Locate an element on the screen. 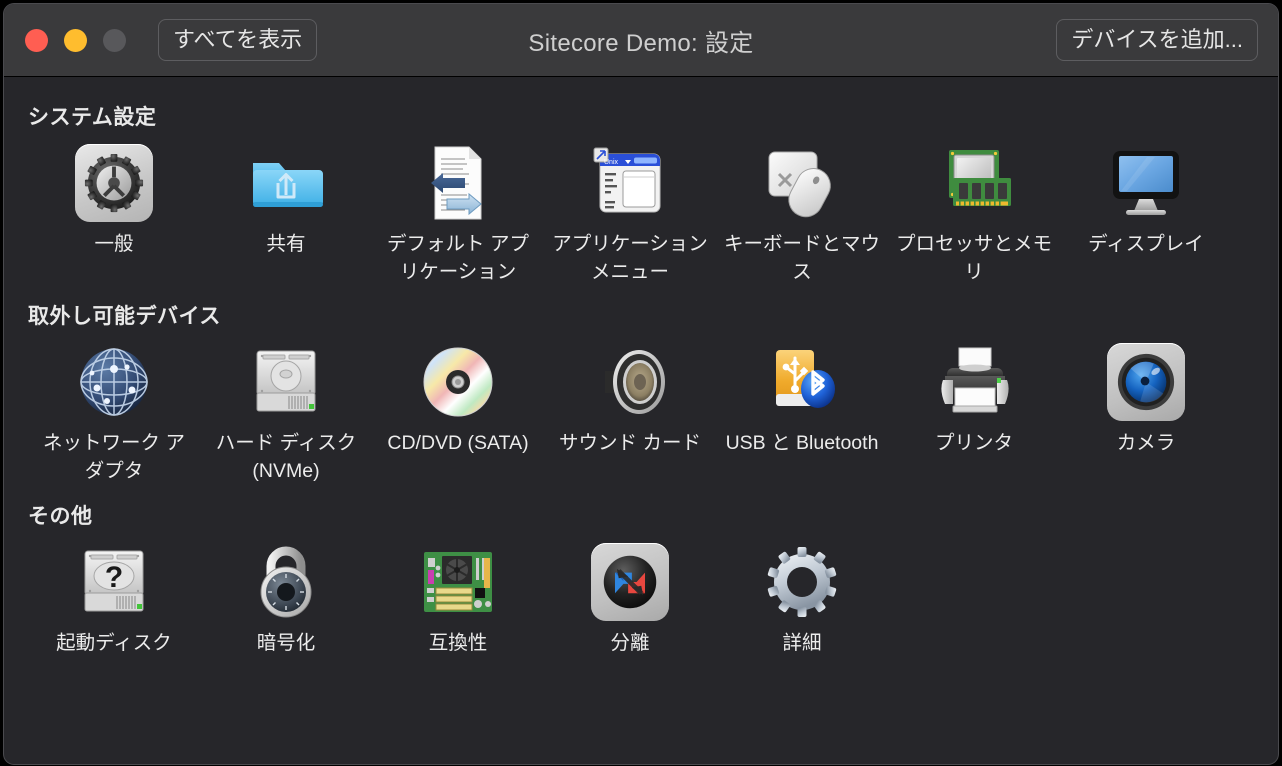 The height and width of the screenshot is (766, 1282). settings-item-label: デフォルト アプリケーション is located at coordinates (458, 258).